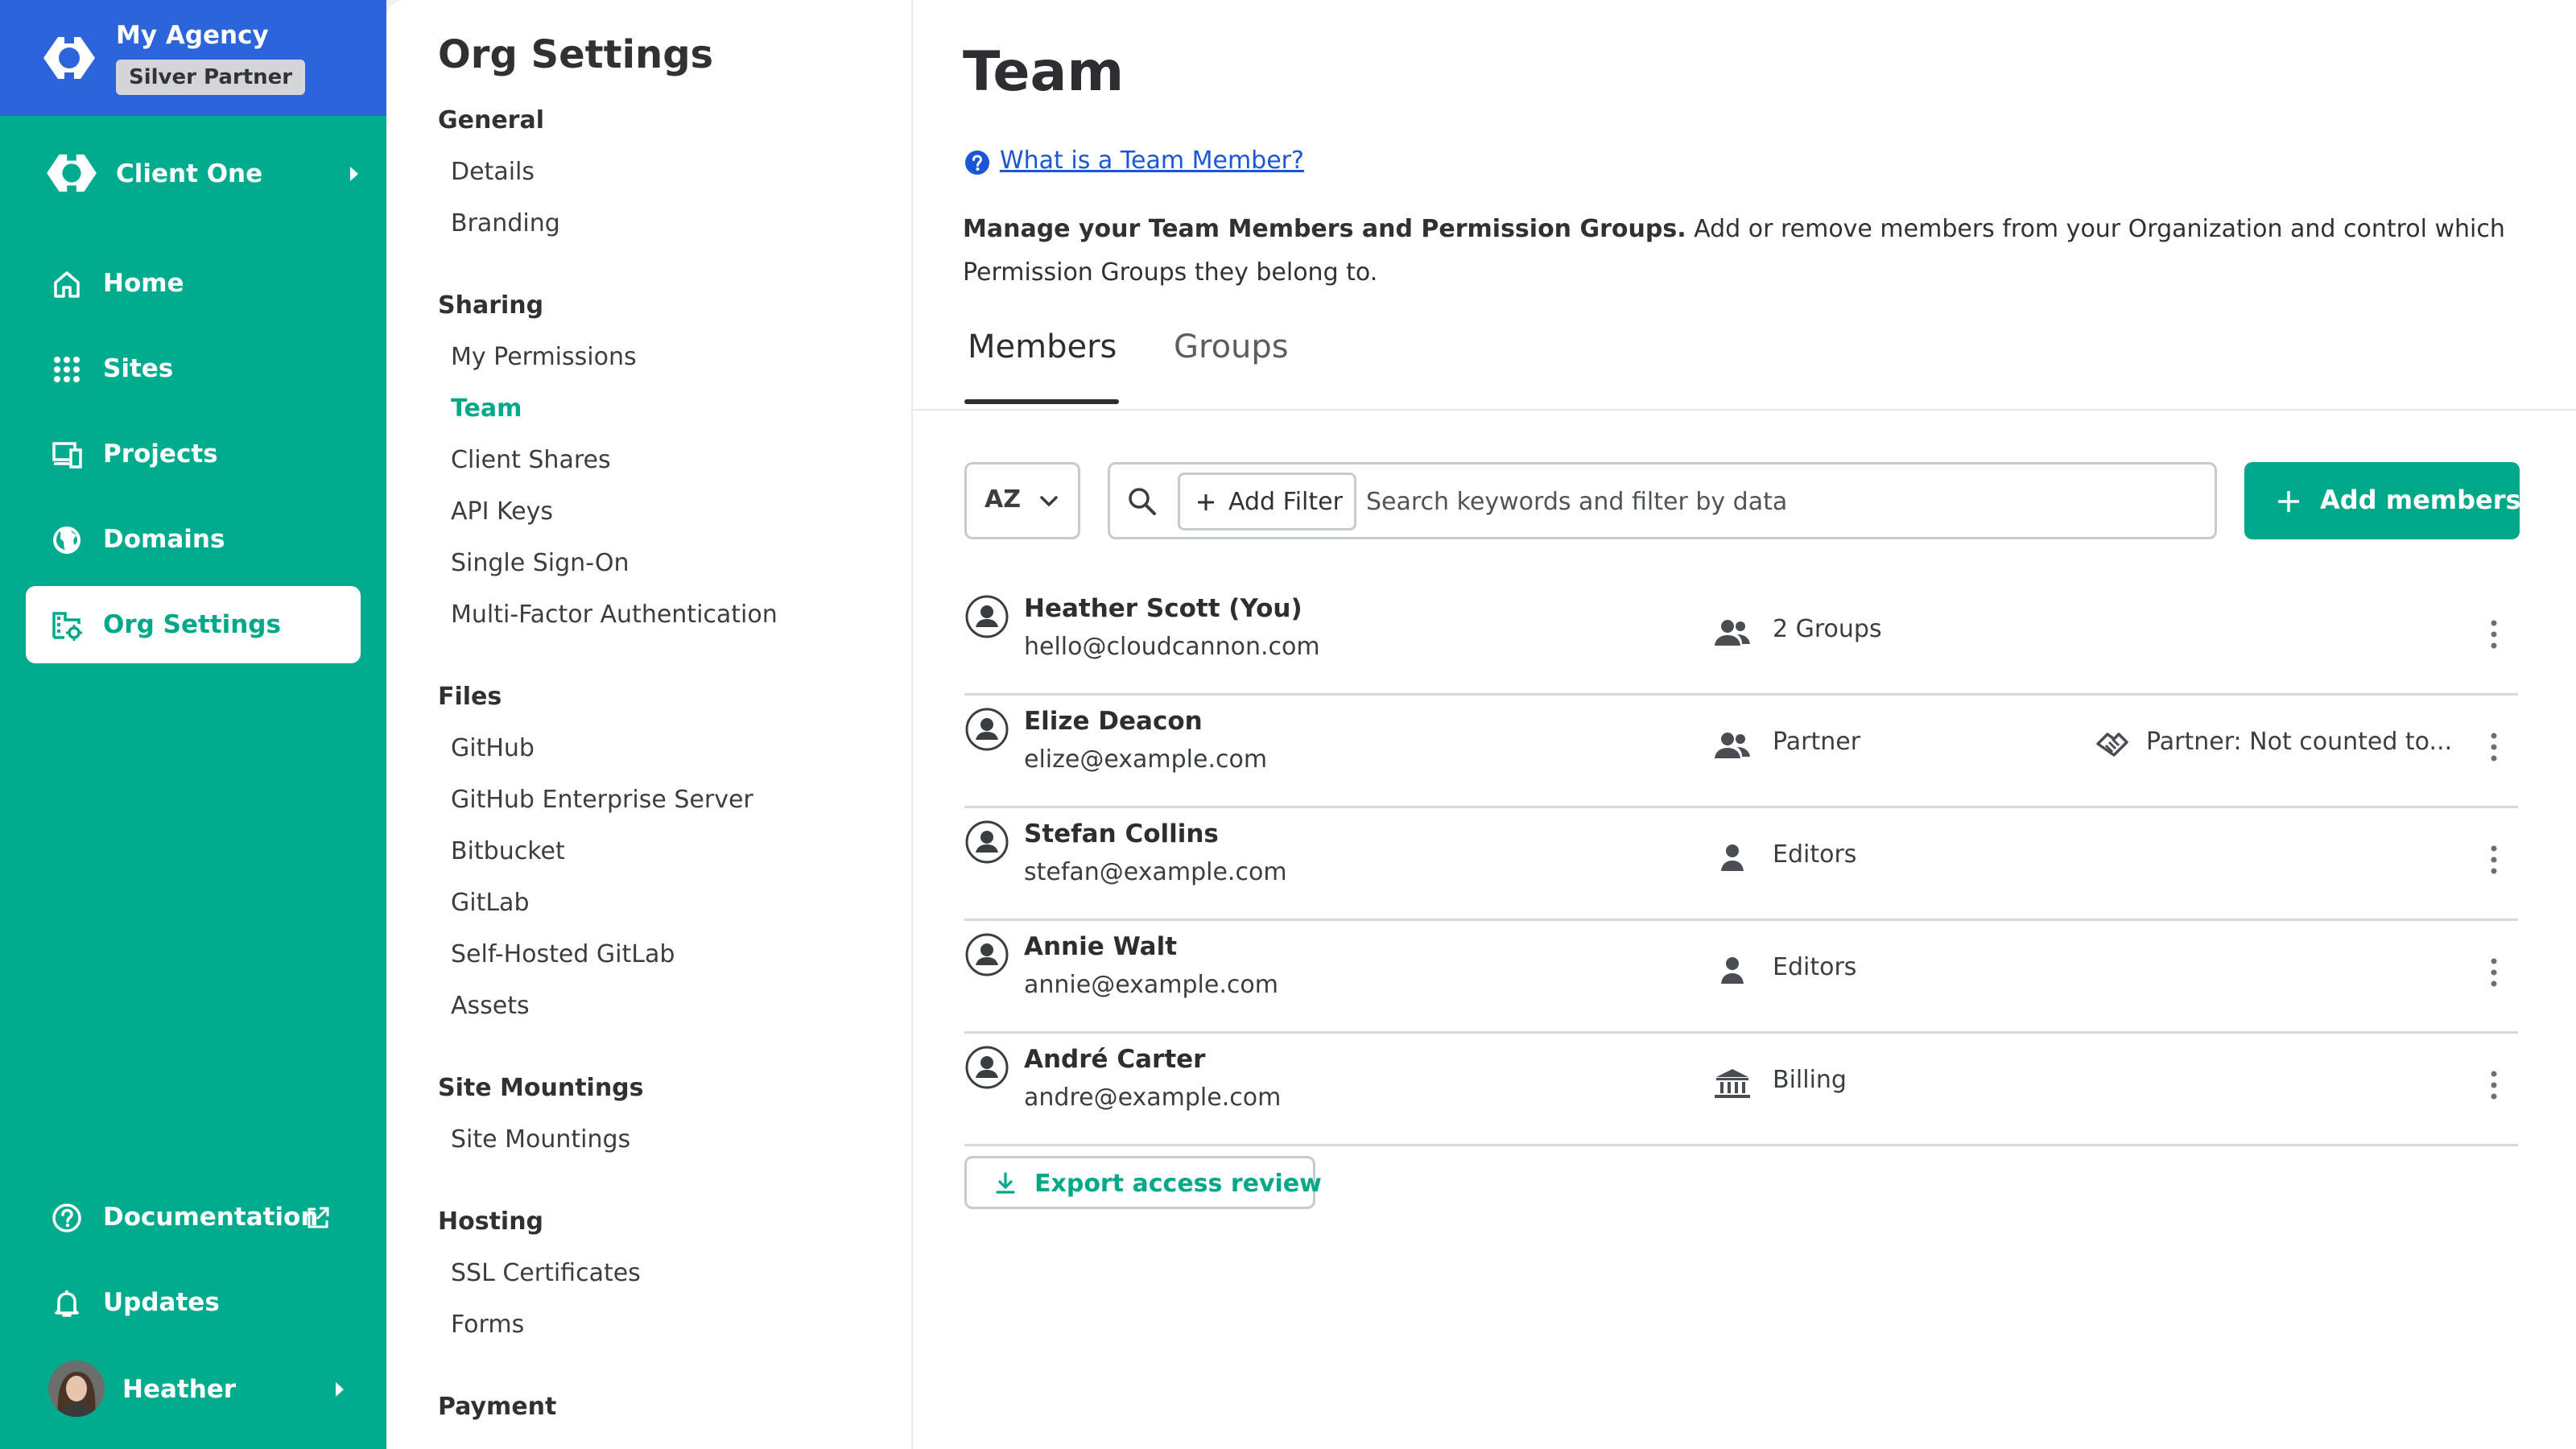 This screenshot has height=1449, width=2576. I want to click on settings-link-team: Team, so click(486, 408).